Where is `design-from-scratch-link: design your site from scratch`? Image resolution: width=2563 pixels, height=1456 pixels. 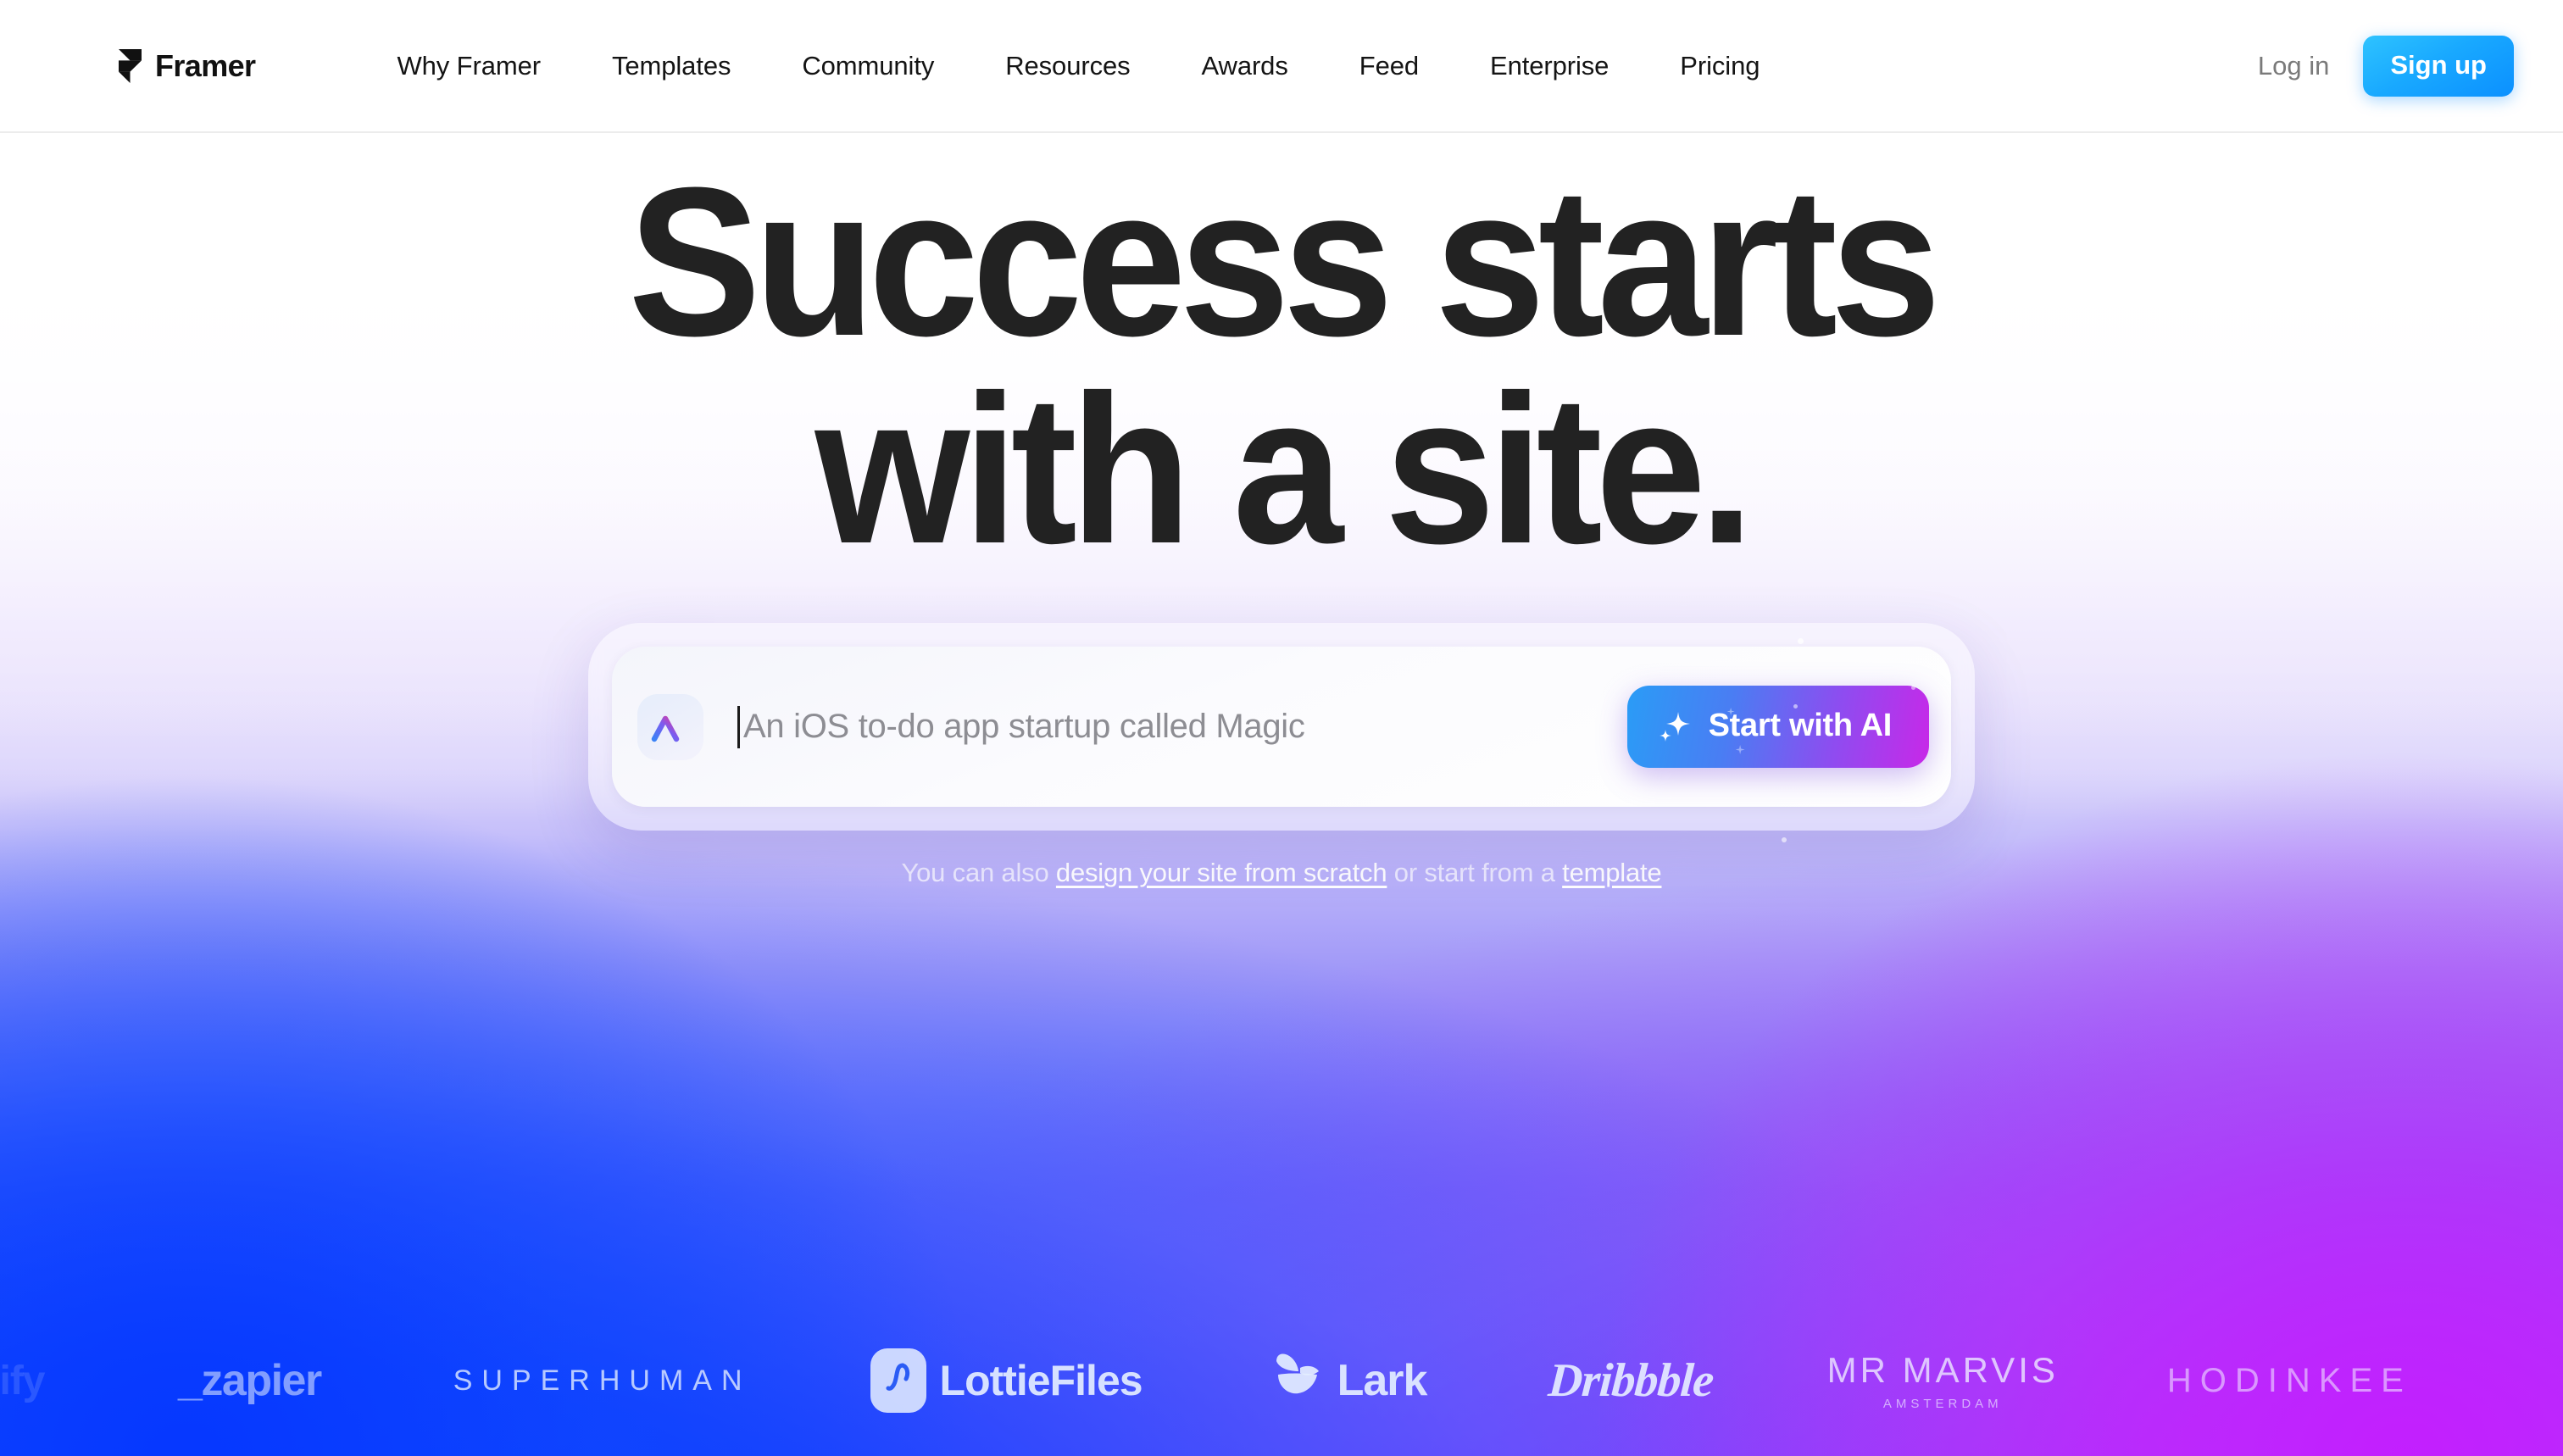
design-from-scratch-link: design your site from scratch is located at coordinates (1221, 872).